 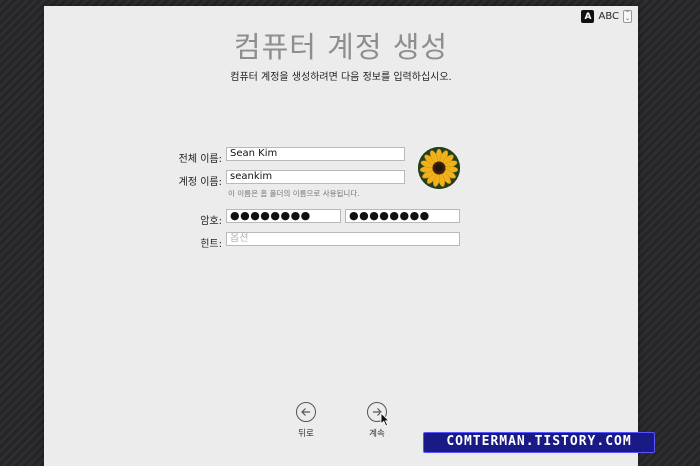 What do you see at coordinates (627, 16) in the screenshot?
I see `chevron-updown-icon: ⌃ ⌄` at bounding box center [627, 16].